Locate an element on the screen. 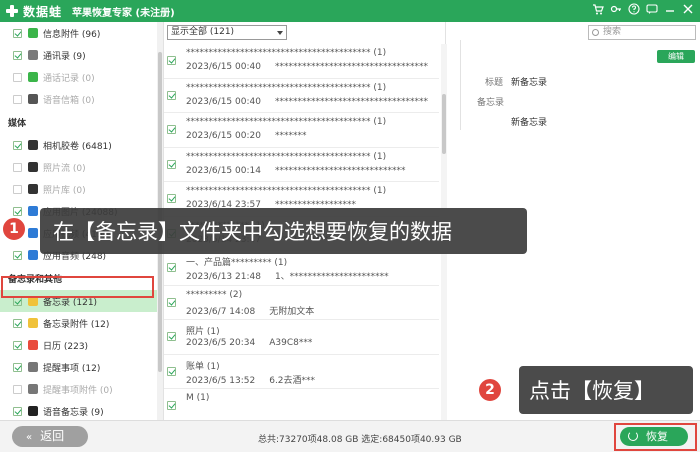  note-date: 2023/6/15 00:14 is located at coordinates (223, 170).